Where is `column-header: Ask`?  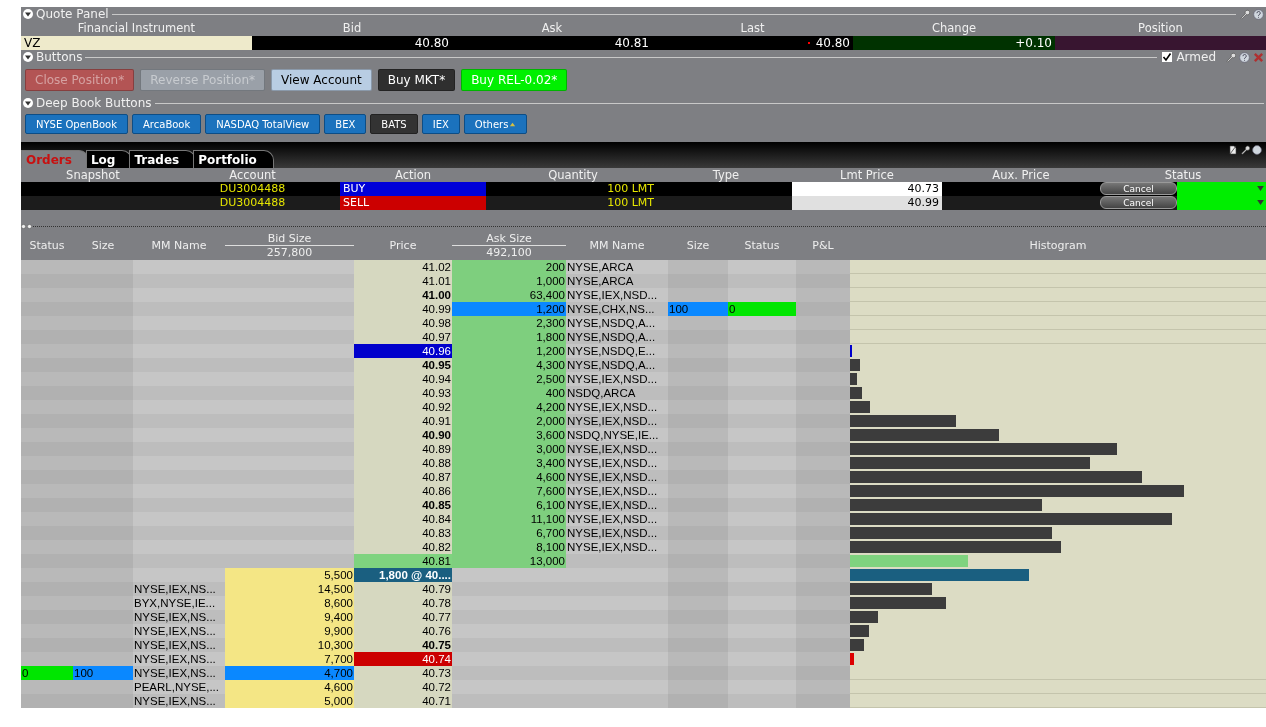
column-header: Ask is located at coordinates (552, 28).